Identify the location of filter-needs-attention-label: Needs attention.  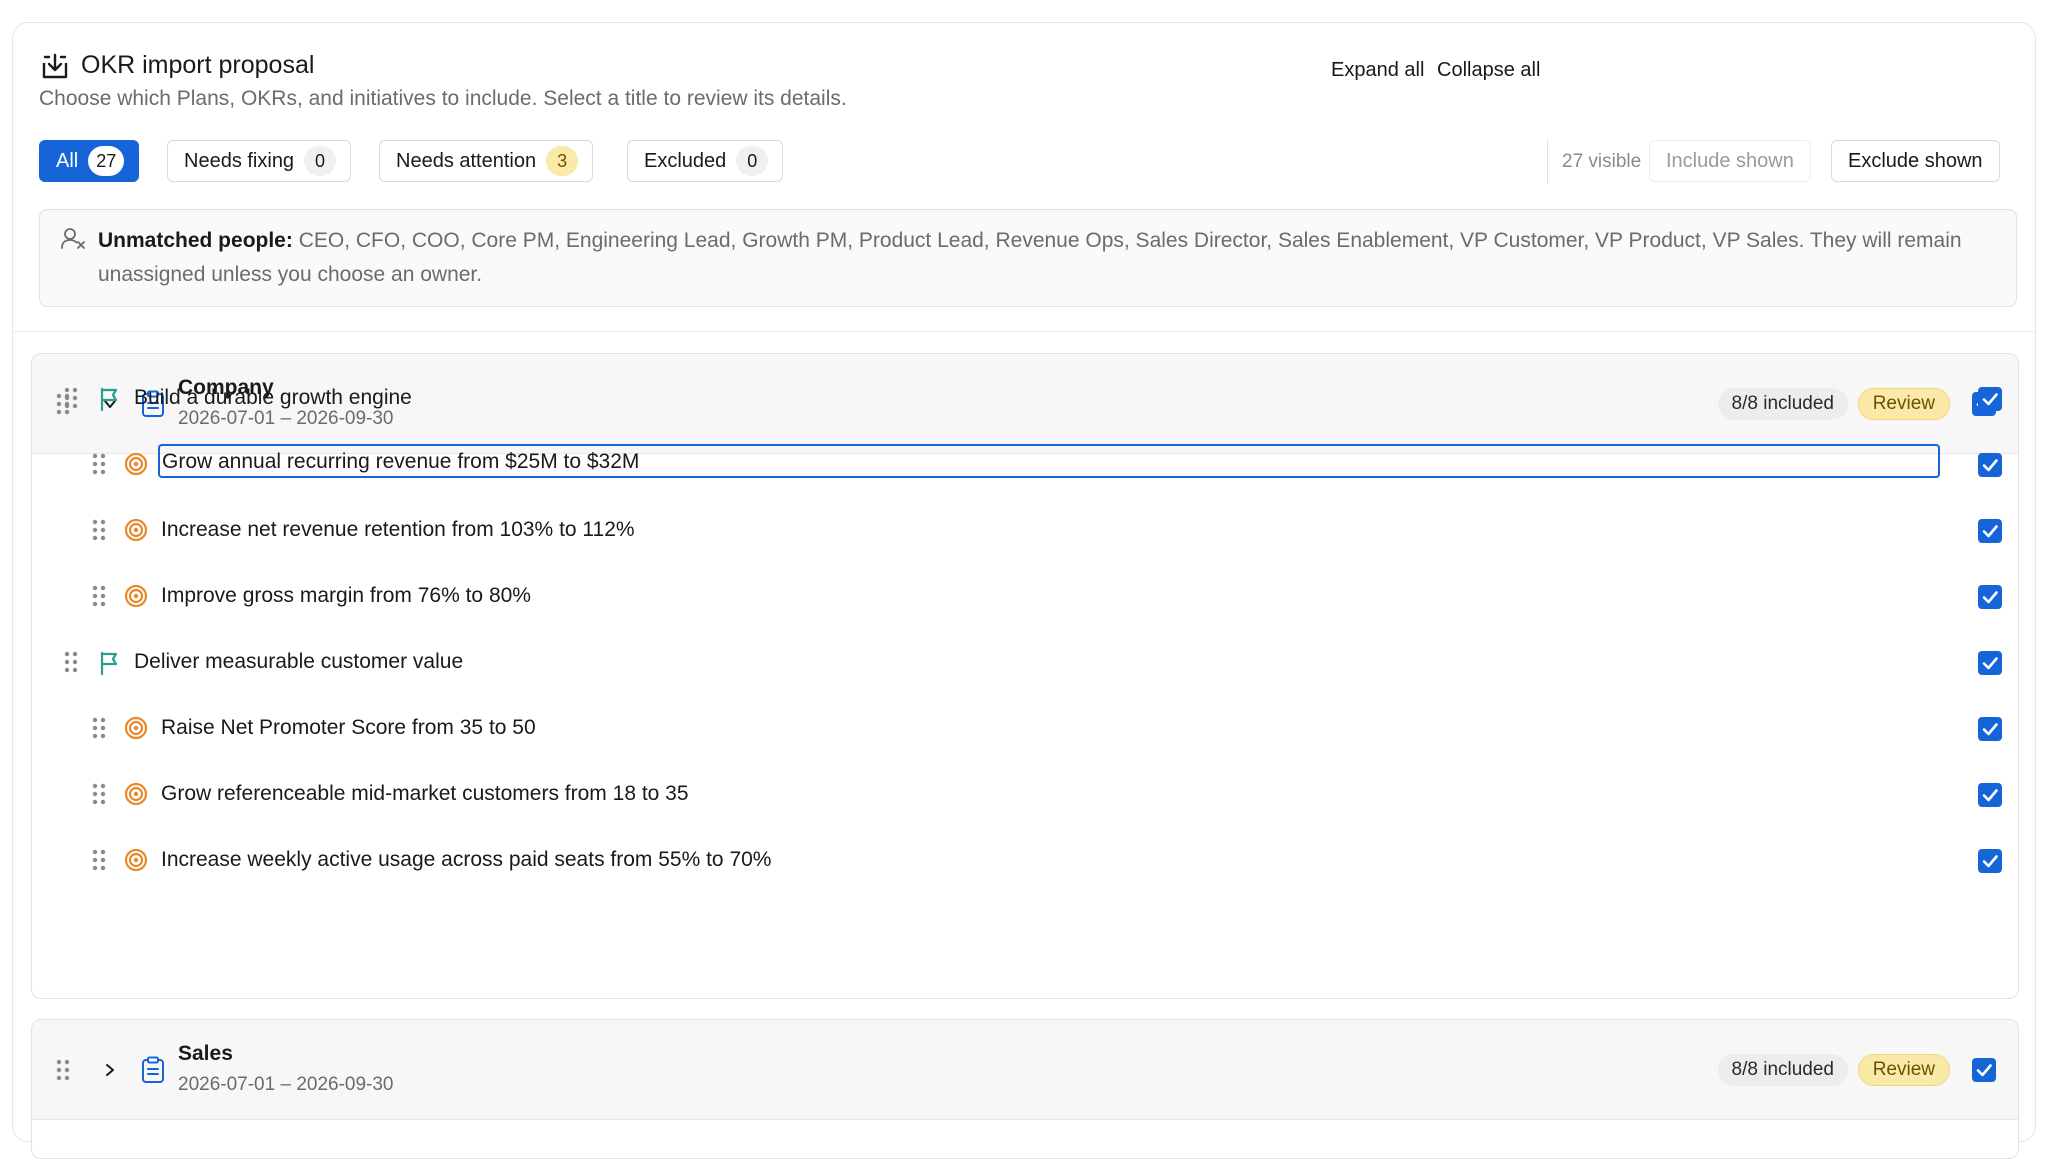
(466, 160).